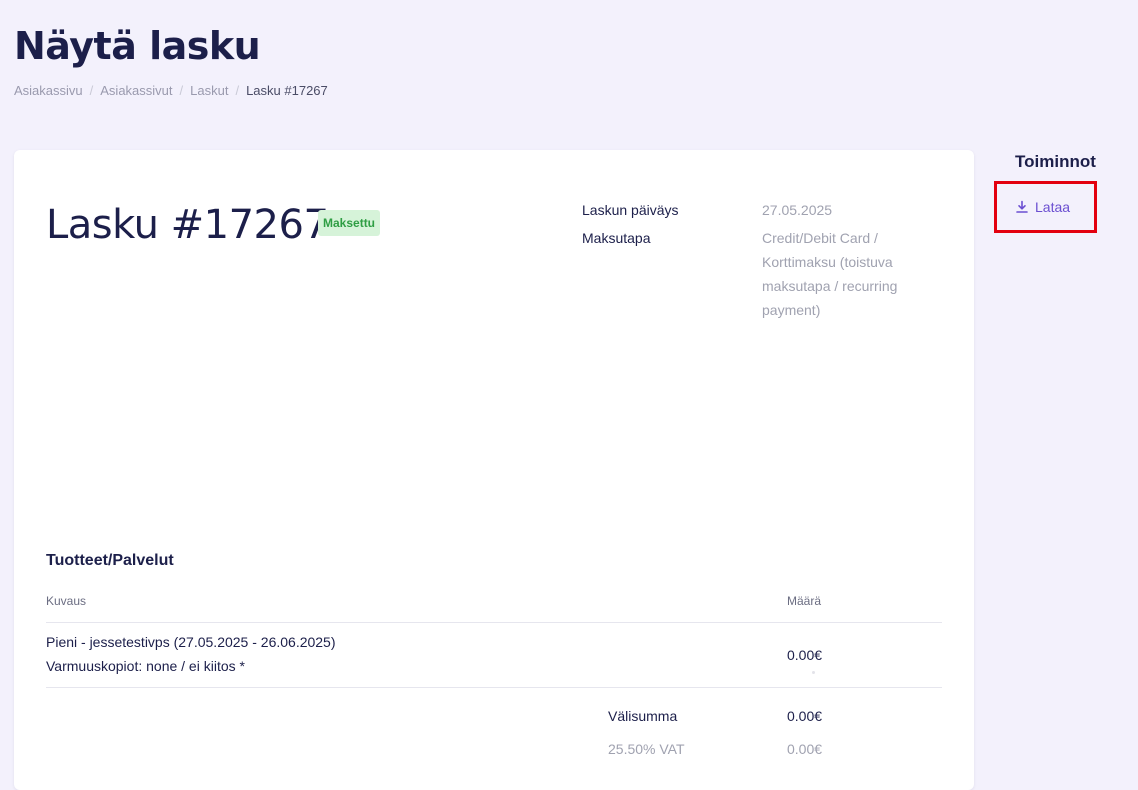  Describe the element at coordinates (187, 225) in the screenshot. I see `invoice-title: Lasku #17267` at that location.